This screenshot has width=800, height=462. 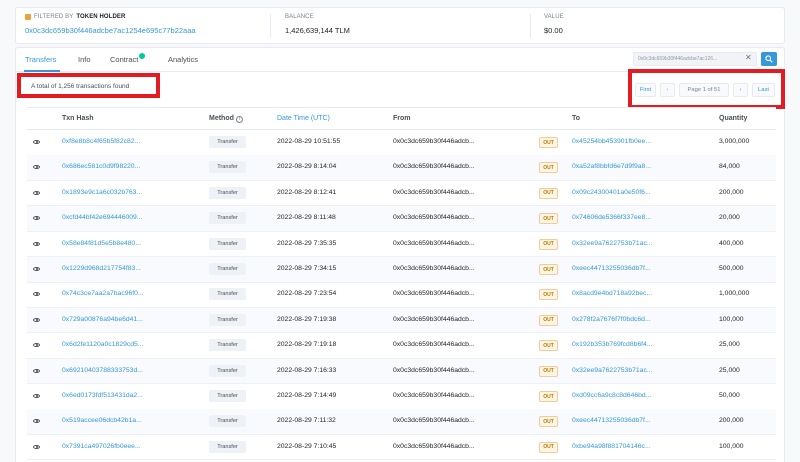 What do you see at coordinates (733, 118) in the screenshot?
I see `header-quantity: Quantity` at bounding box center [733, 118].